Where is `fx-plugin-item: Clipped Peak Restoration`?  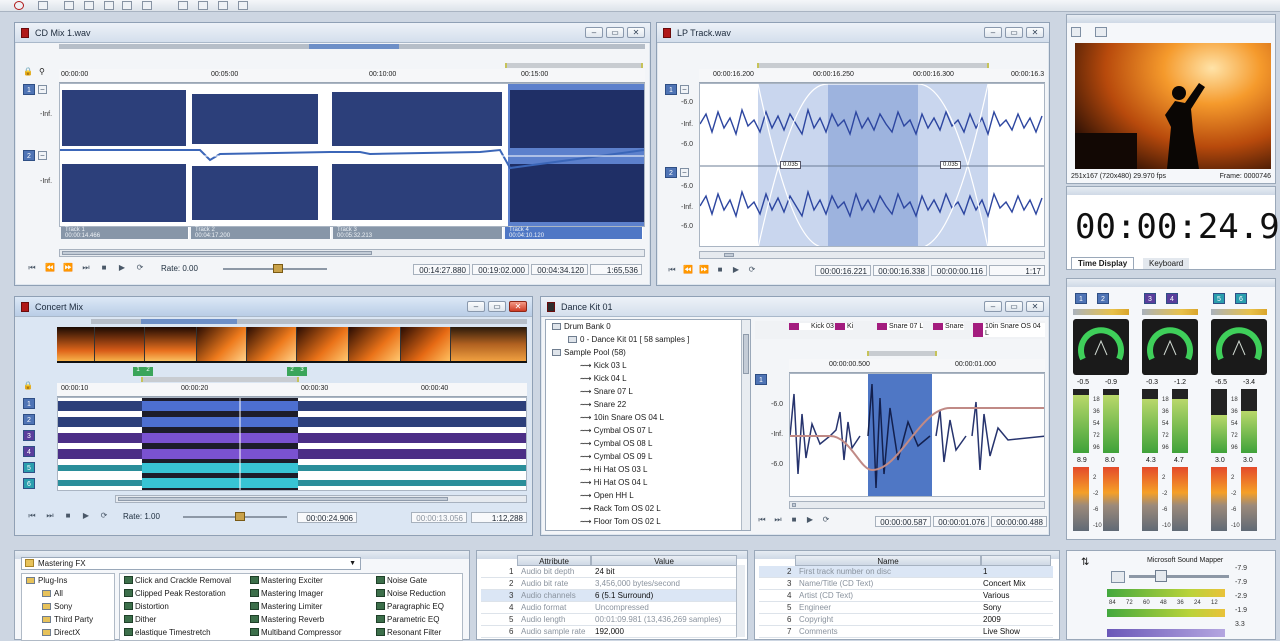 fx-plugin-item: Clipped Peak Restoration is located at coordinates (175, 593).